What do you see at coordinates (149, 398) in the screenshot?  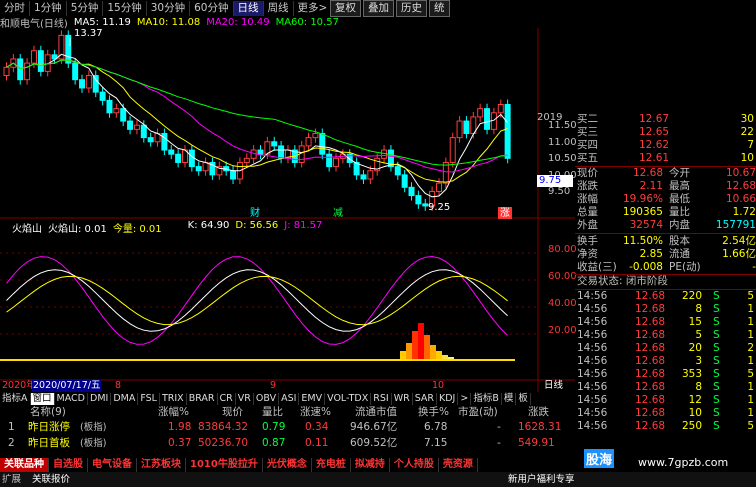 I see `indicator-tab-5: FSL` at bounding box center [149, 398].